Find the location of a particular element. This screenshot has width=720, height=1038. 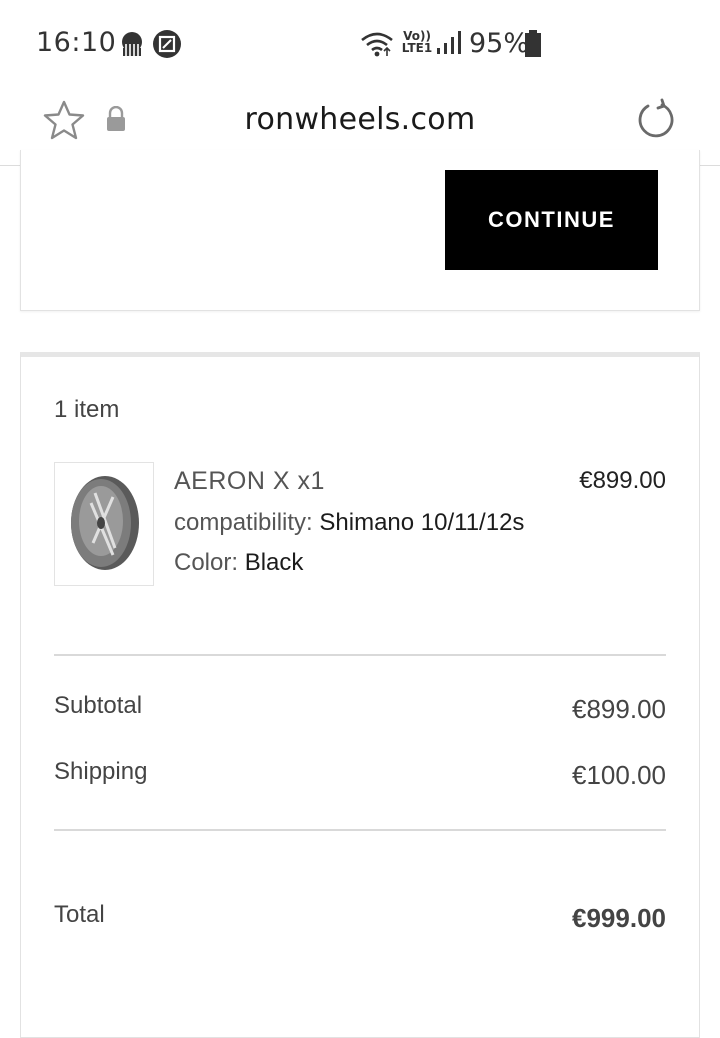

wifi-icon is located at coordinates (377, 44).